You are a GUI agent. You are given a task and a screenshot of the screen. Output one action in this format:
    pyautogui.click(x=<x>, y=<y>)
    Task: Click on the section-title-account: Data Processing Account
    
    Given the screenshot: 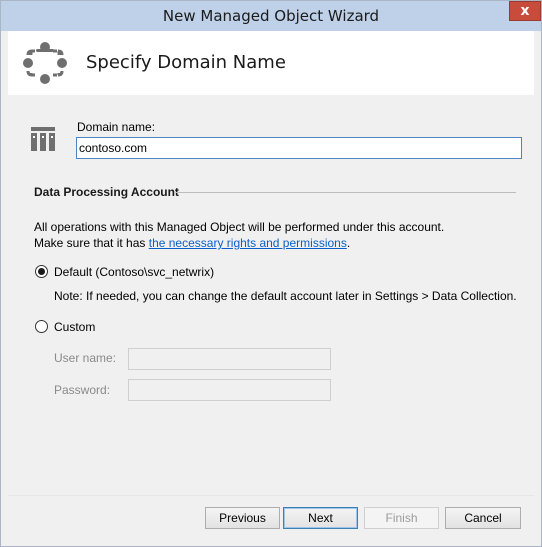 What is the action you would take?
    pyautogui.click(x=106, y=192)
    